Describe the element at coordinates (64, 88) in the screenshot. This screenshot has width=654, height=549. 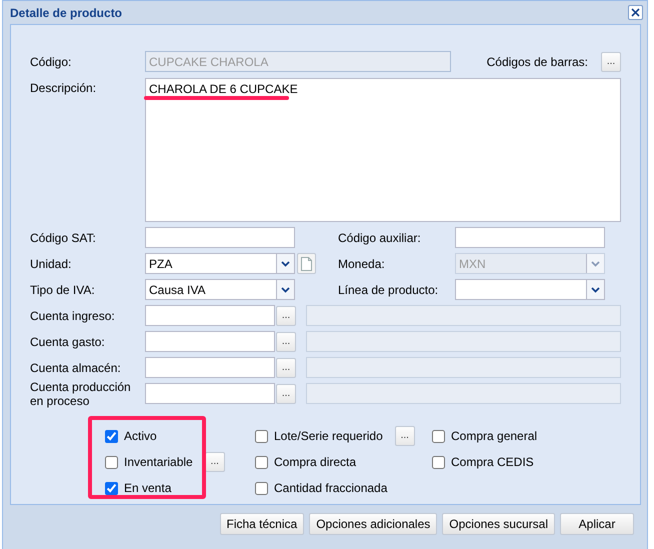
I see `field-label: Descripción:` at that location.